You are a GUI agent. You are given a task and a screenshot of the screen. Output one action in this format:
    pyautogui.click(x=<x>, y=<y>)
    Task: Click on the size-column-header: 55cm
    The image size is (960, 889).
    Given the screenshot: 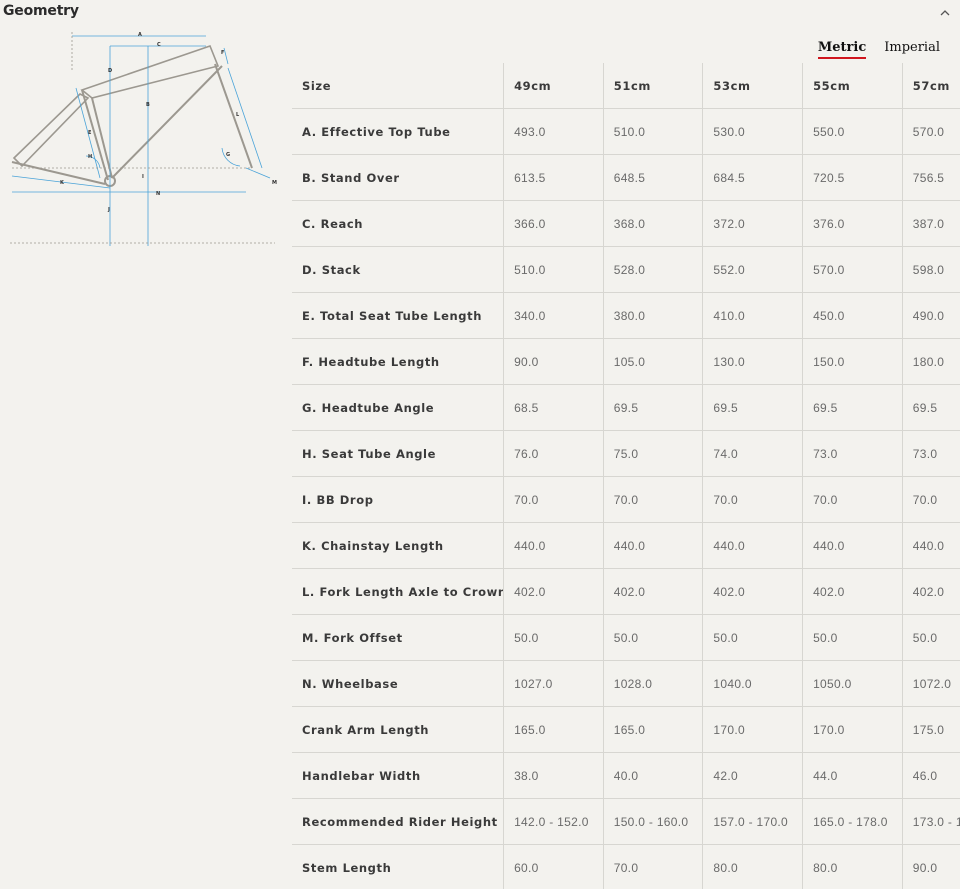 What is the action you would take?
    pyautogui.click(x=852, y=86)
    